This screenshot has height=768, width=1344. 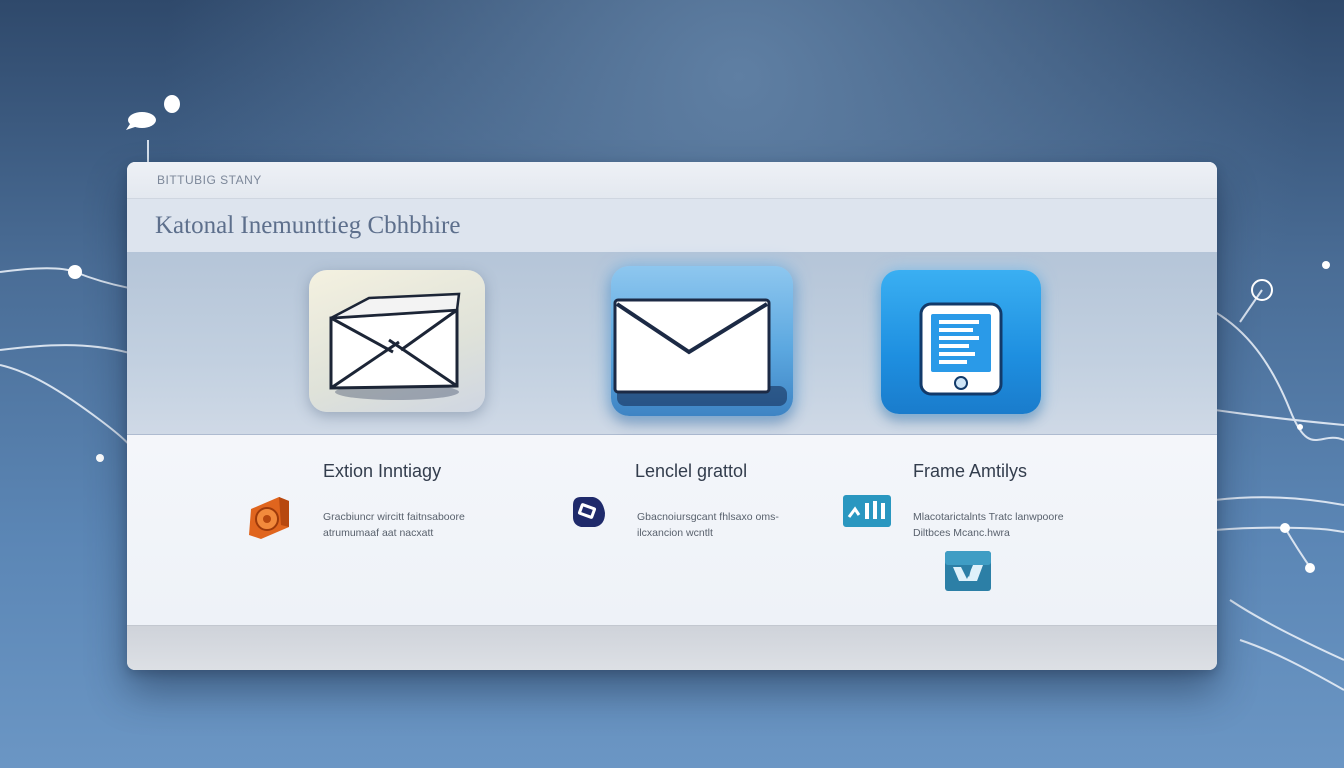 I want to click on feature-heading: Frame Amtilys, so click(x=970, y=471).